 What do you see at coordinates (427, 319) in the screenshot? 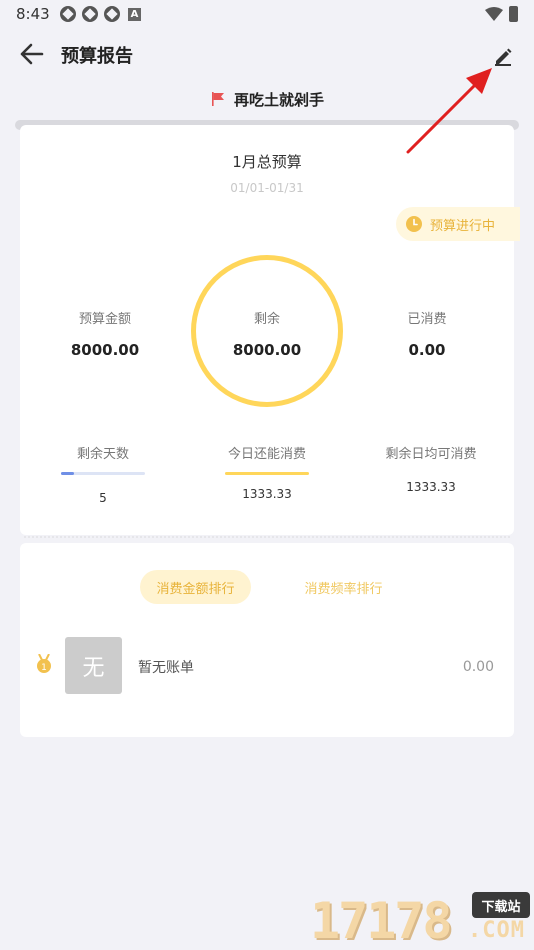
I see `spent-label: 已消费` at bounding box center [427, 319].